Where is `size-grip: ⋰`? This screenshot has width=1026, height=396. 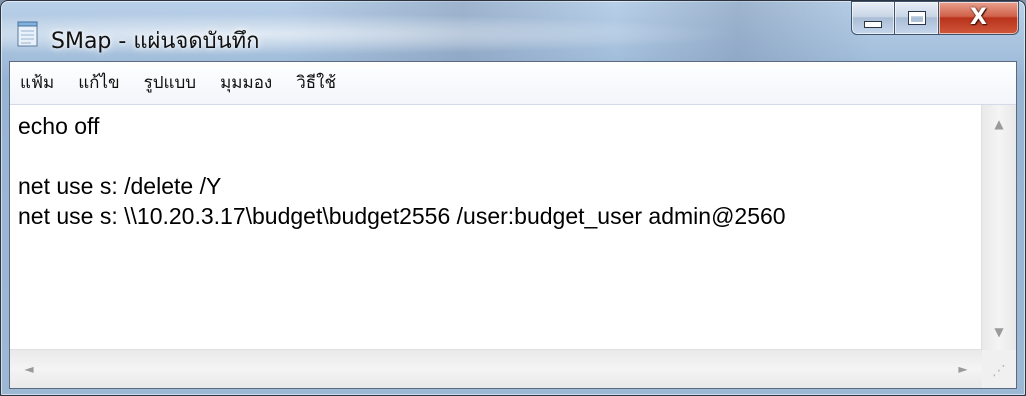 size-grip: ⋰ is located at coordinates (999, 369).